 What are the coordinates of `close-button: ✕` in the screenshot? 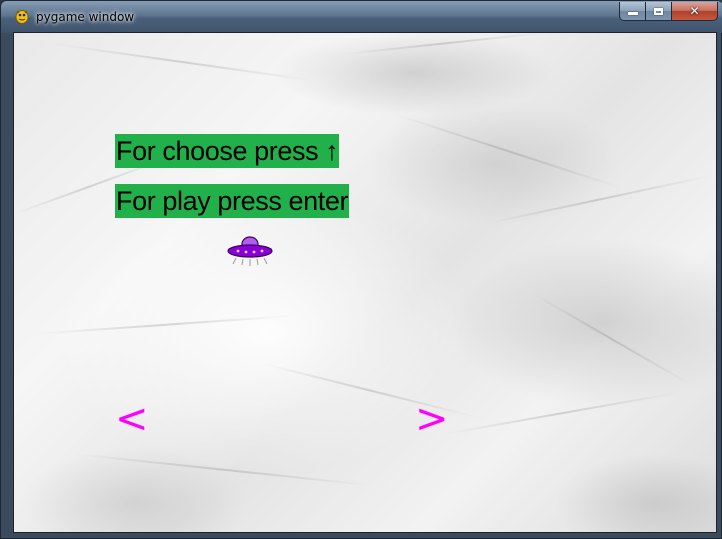 It's located at (695, 11).